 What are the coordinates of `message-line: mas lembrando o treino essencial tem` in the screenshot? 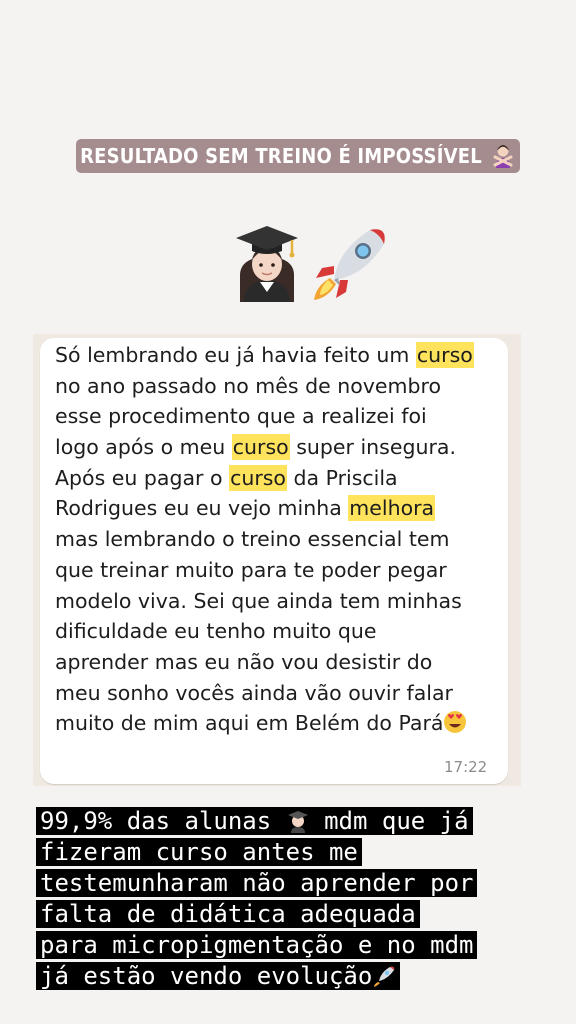 It's located at (252, 539).